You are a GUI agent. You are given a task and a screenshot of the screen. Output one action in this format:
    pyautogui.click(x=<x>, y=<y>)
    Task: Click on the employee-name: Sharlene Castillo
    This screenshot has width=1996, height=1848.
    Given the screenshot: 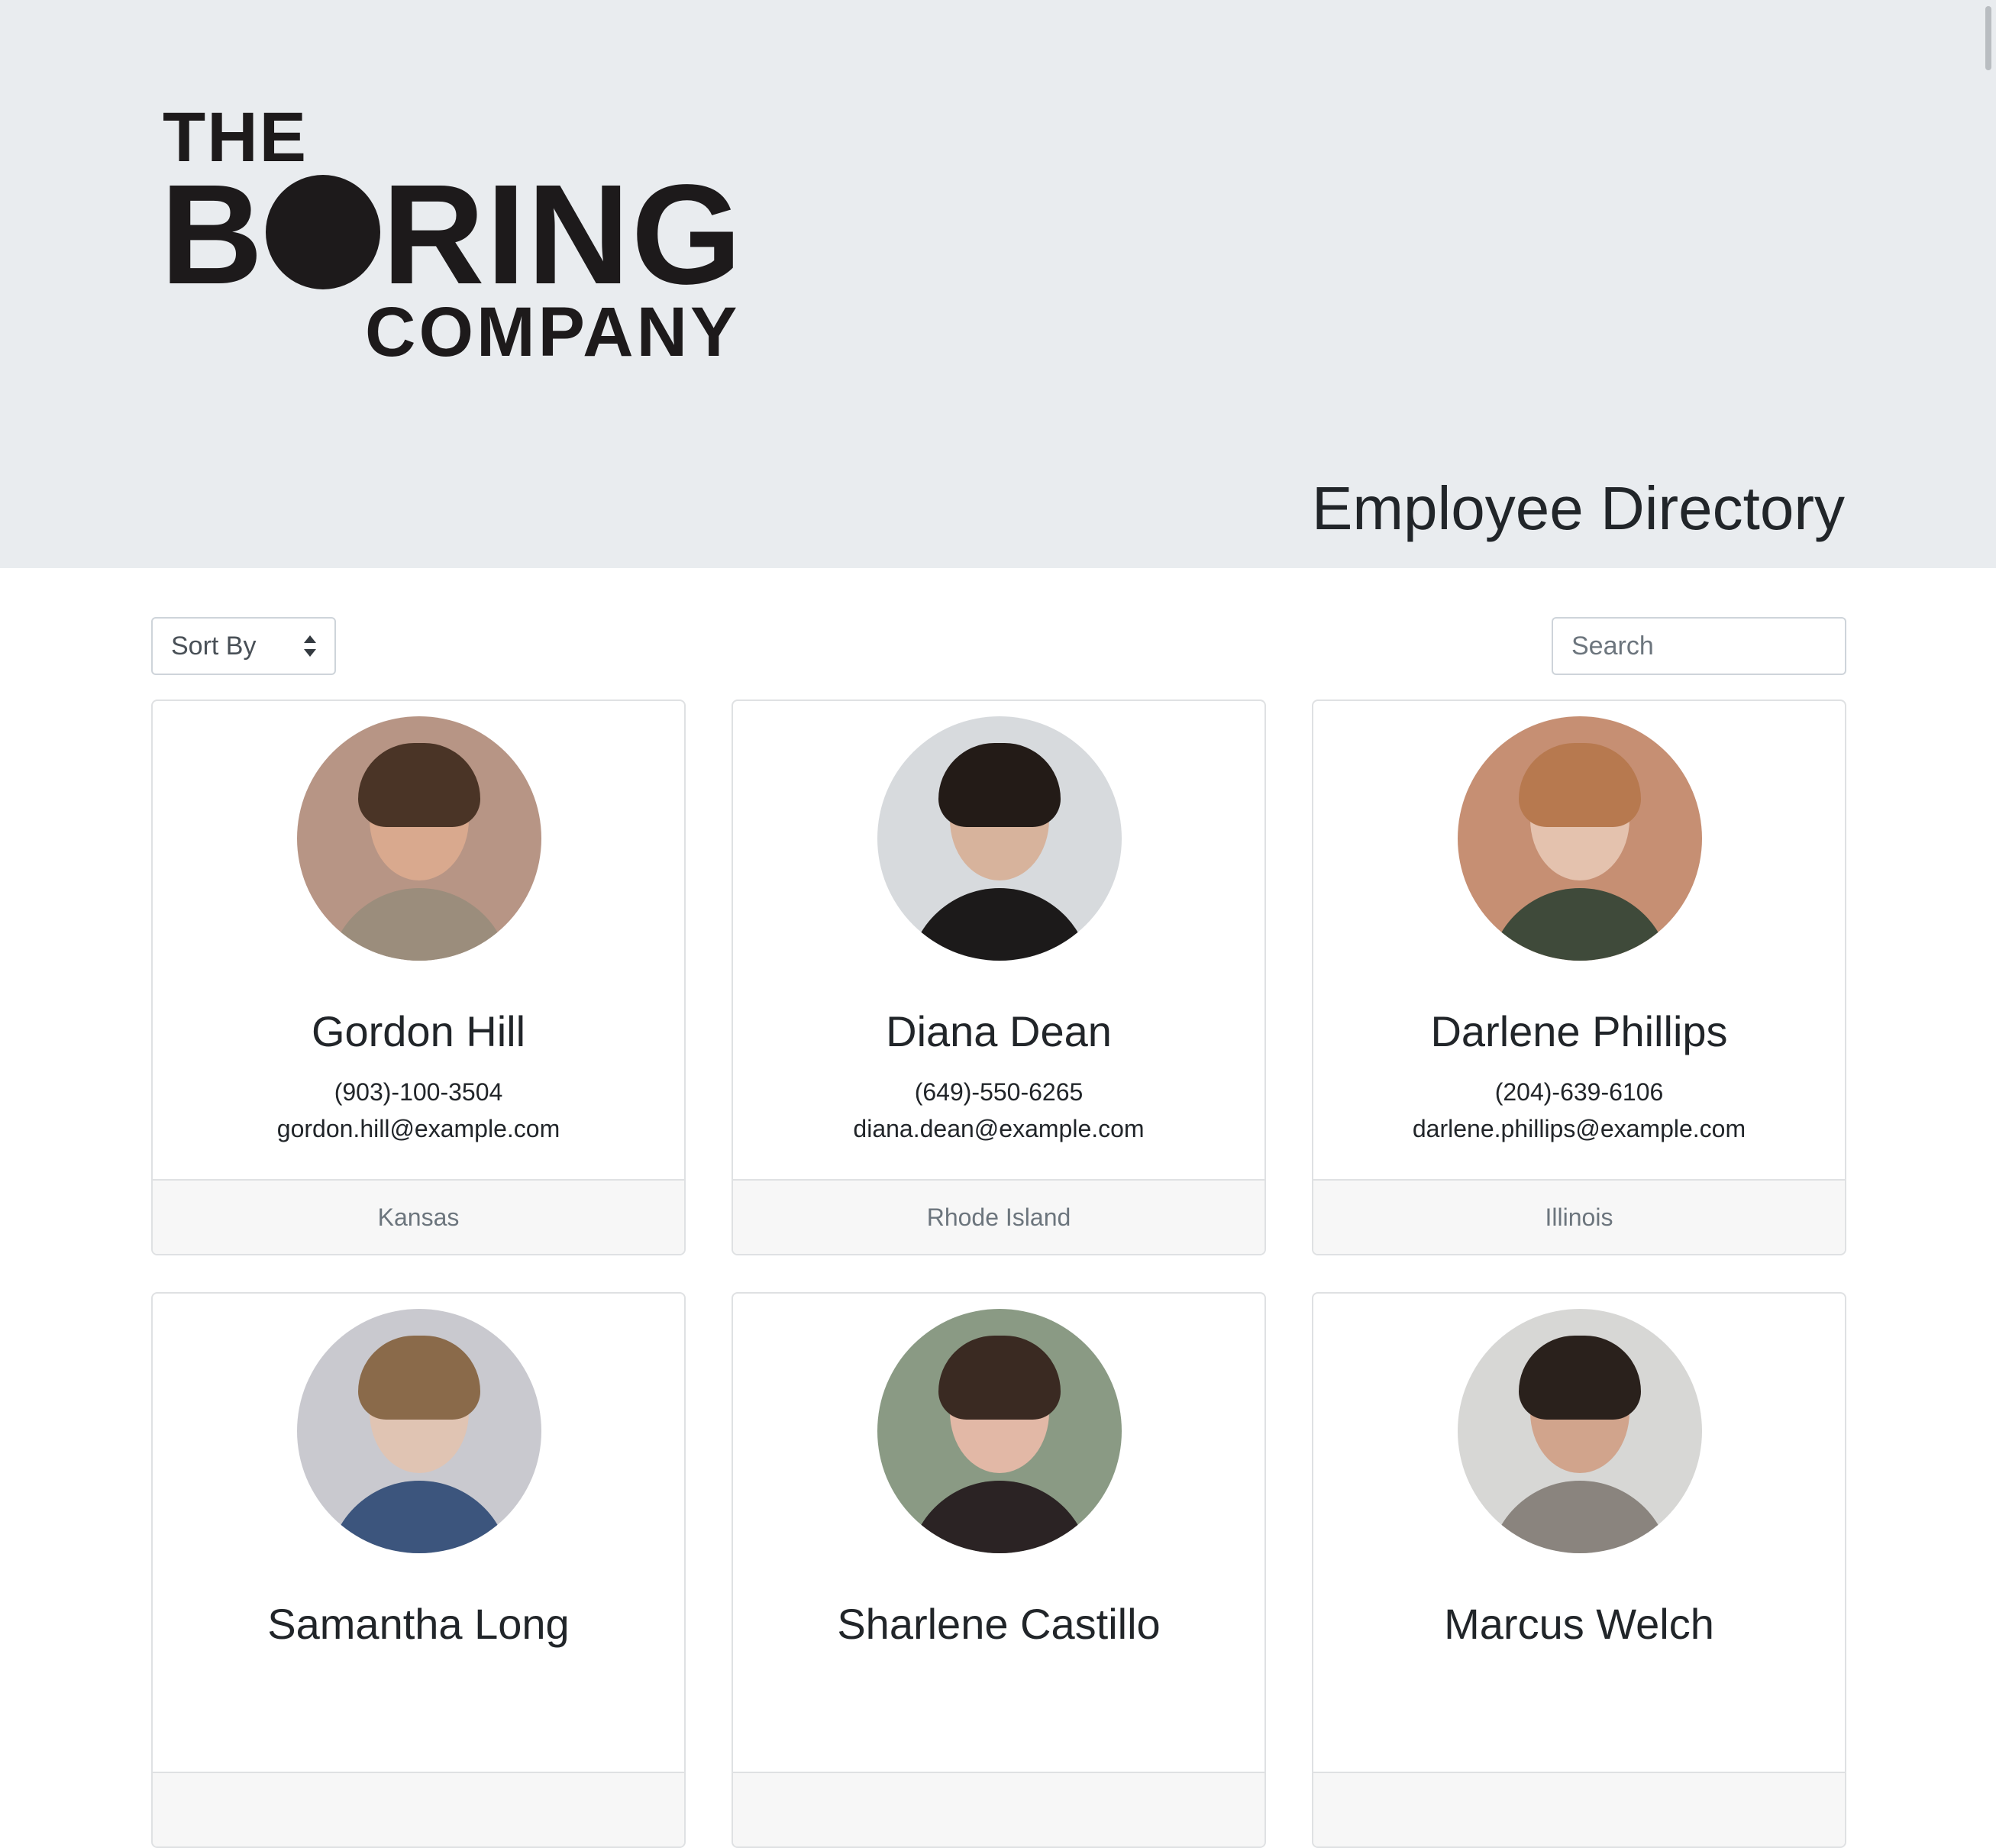 What is the action you would take?
    pyautogui.click(x=999, y=1624)
    